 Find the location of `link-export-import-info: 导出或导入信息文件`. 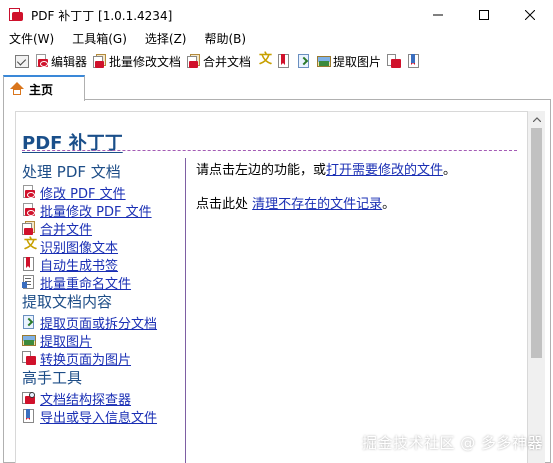

link-export-import-info: 导出或导入信息文件 is located at coordinates (104, 416).